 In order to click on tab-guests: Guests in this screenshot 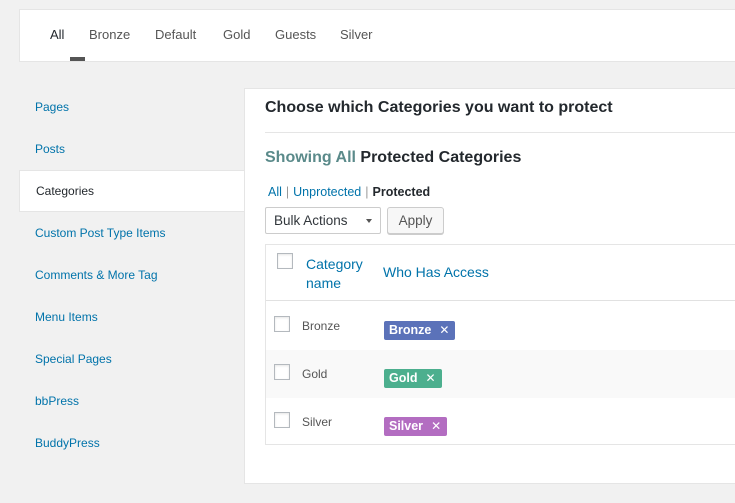, I will do `click(295, 36)`.